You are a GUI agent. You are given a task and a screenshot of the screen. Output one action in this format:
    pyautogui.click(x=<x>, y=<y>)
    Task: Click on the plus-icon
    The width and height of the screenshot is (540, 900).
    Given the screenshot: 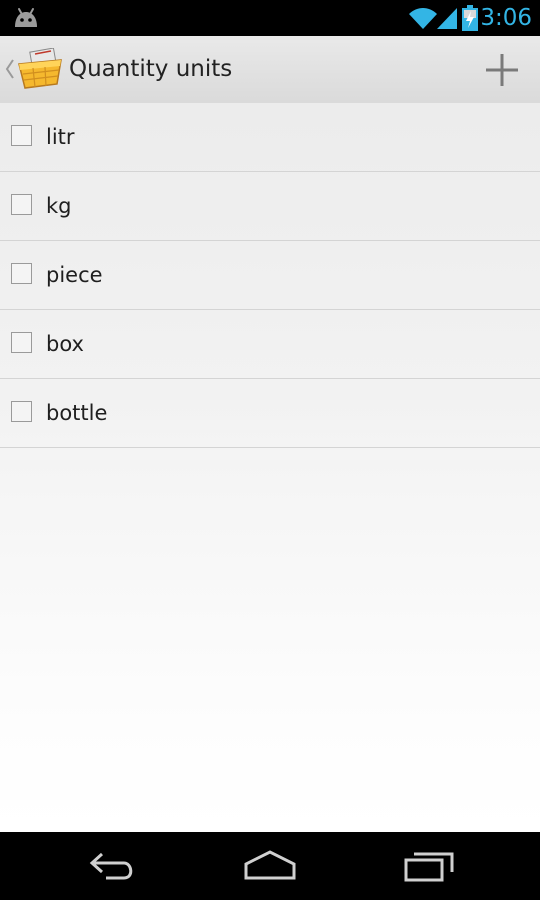 What is the action you would take?
    pyautogui.click(x=502, y=70)
    